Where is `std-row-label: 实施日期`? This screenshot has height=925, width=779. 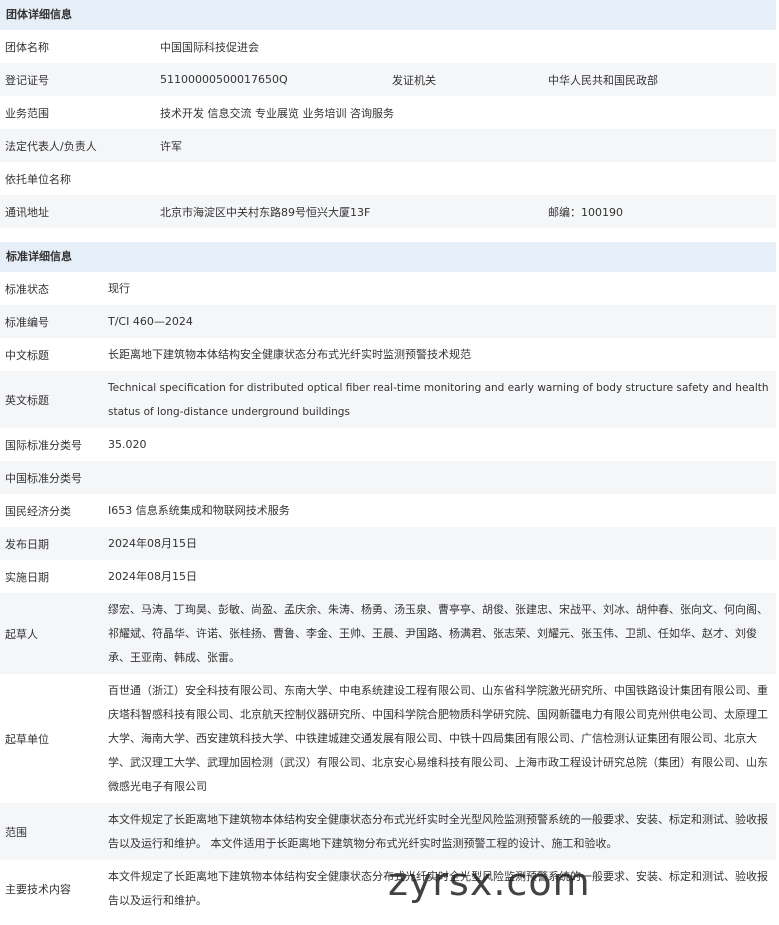 std-row-label: 实施日期 is located at coordinates (27, 577).